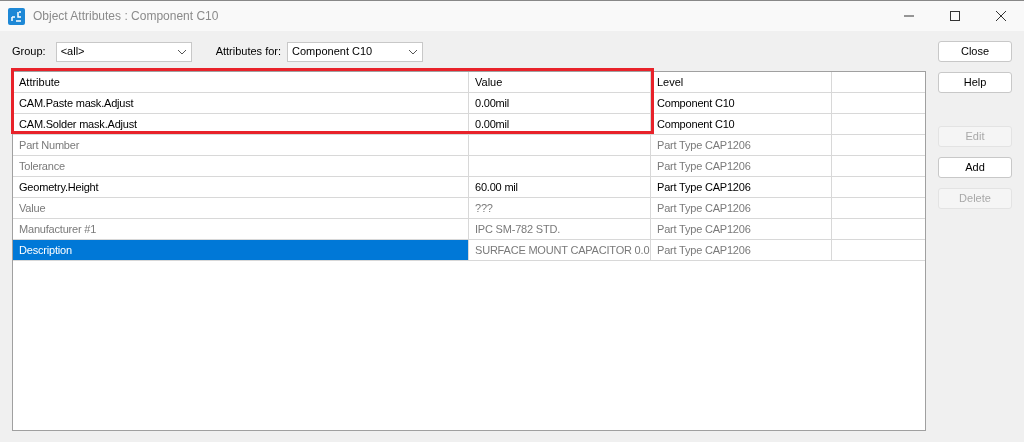  Describe the element at coordinates (241, 250) in the screenshot. I see `table-cell: Description` at that location.